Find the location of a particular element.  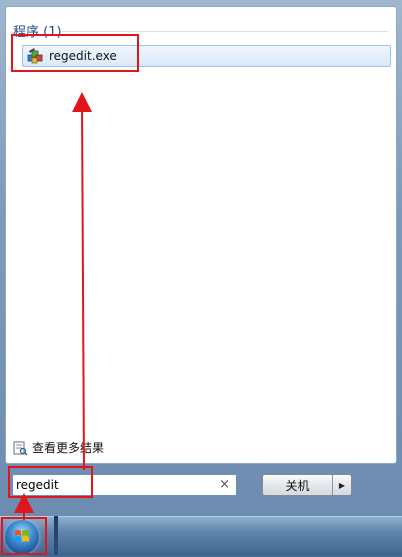

annotation-box-result is located at coordinates (75, 53).